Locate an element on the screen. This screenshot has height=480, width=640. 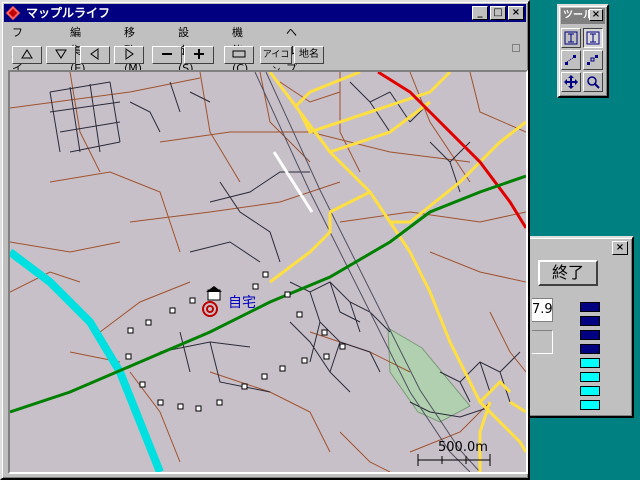
app-diamond-icon is located at coordinates (13, 13).